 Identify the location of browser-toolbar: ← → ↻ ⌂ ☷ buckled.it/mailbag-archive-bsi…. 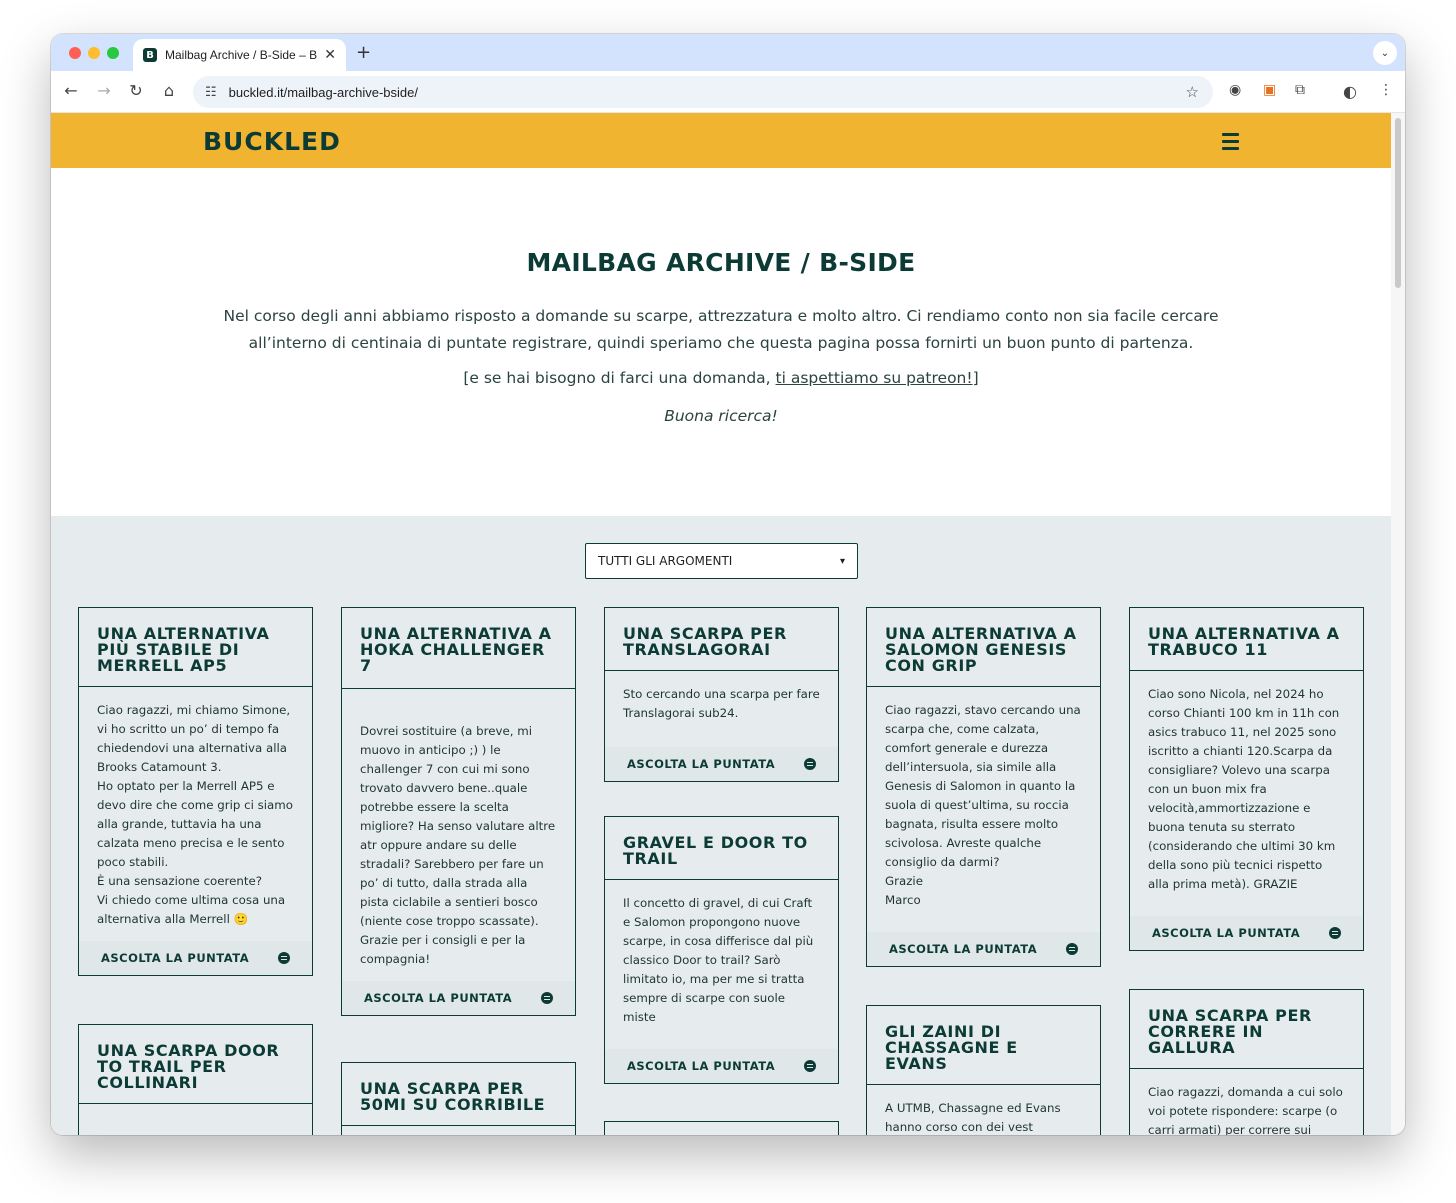
(728, 92).